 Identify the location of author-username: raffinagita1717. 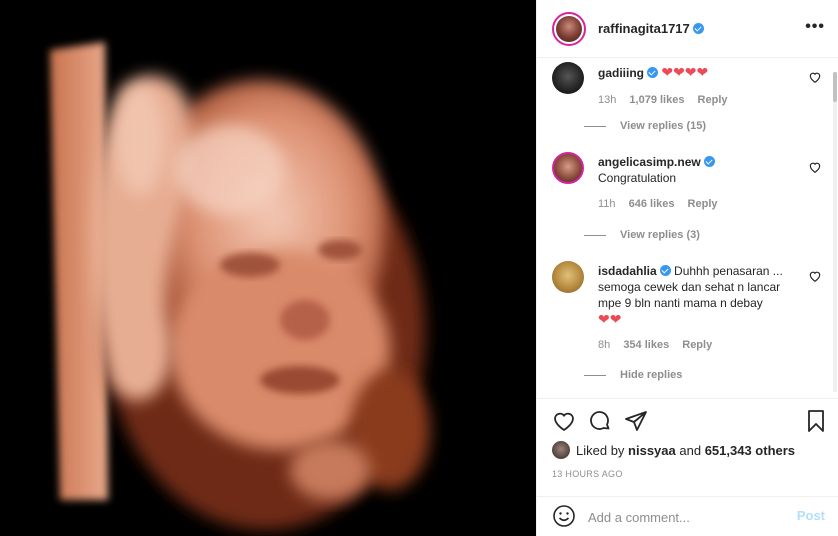
(651, 28).